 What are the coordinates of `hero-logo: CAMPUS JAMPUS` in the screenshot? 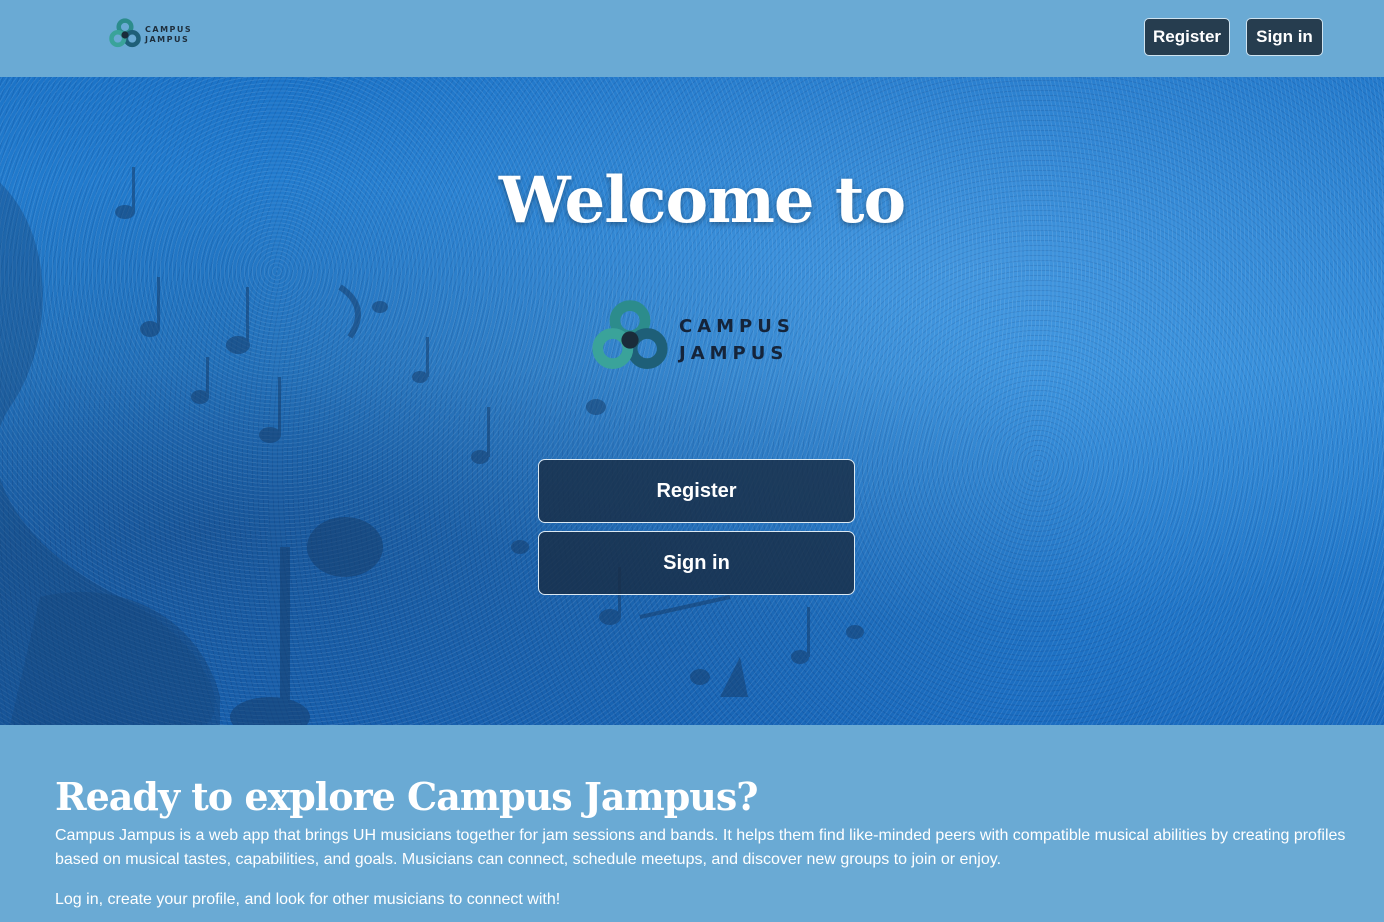 It's located at (691, 340).